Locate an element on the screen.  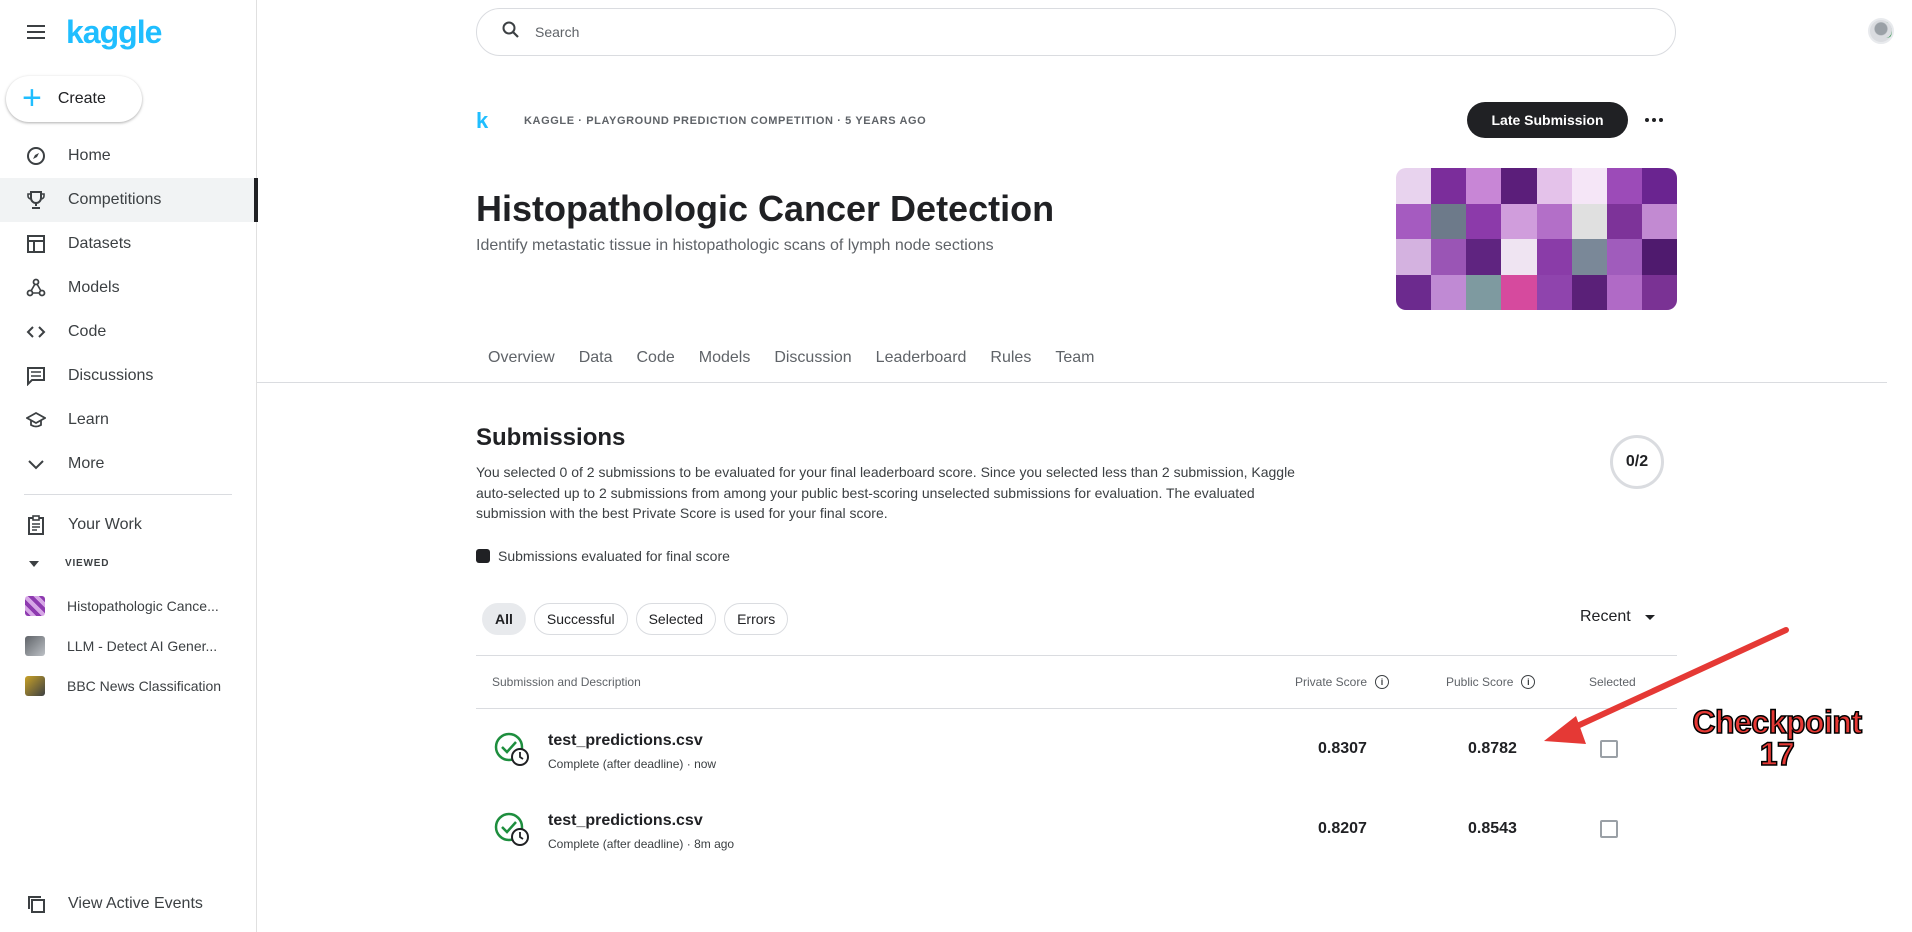
column-submission: Submission and Description is located at coordinates (566, 682).